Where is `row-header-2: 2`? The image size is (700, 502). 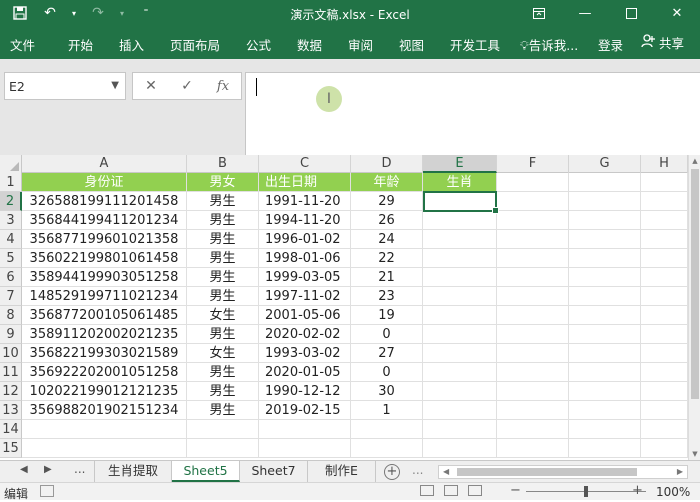
row-header-2: 2 is located at coordinates (11, 201).